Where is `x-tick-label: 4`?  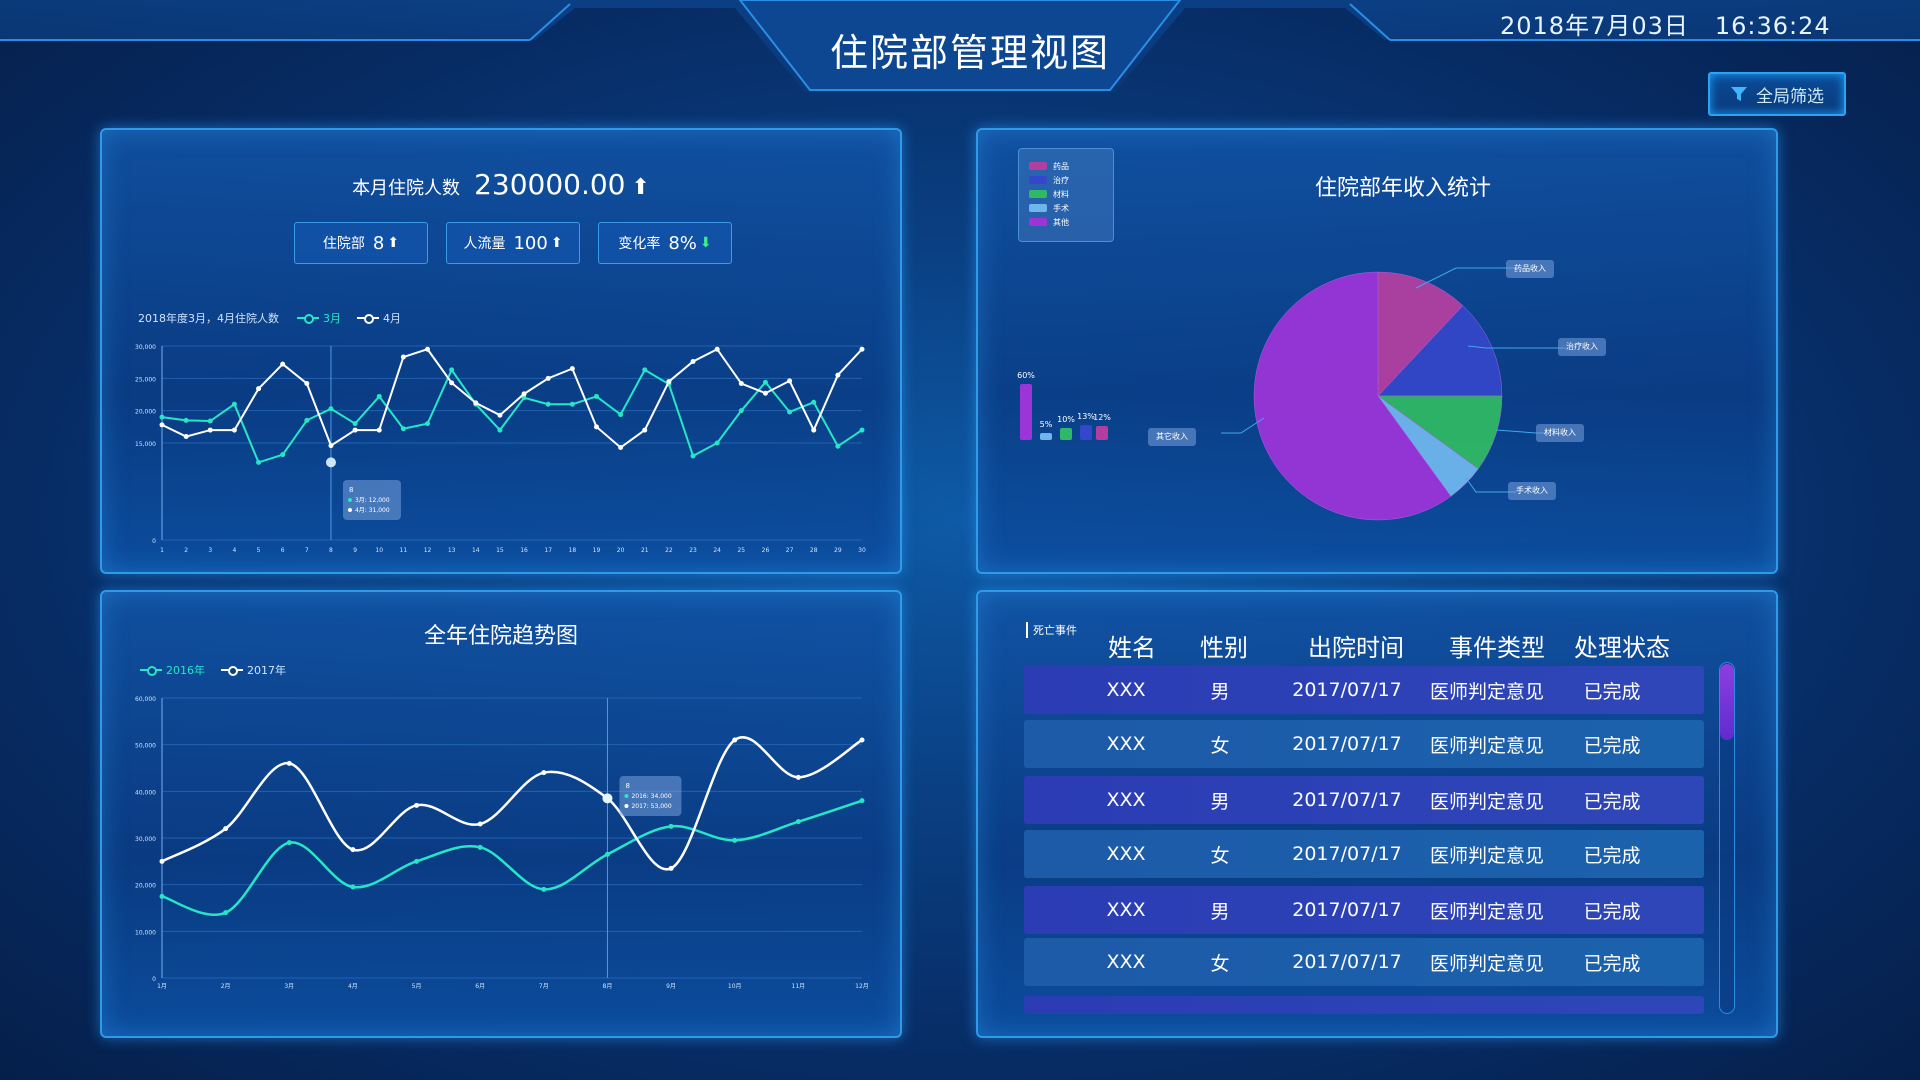 x-tick-label: 4 is located at coordinates (234, 550).